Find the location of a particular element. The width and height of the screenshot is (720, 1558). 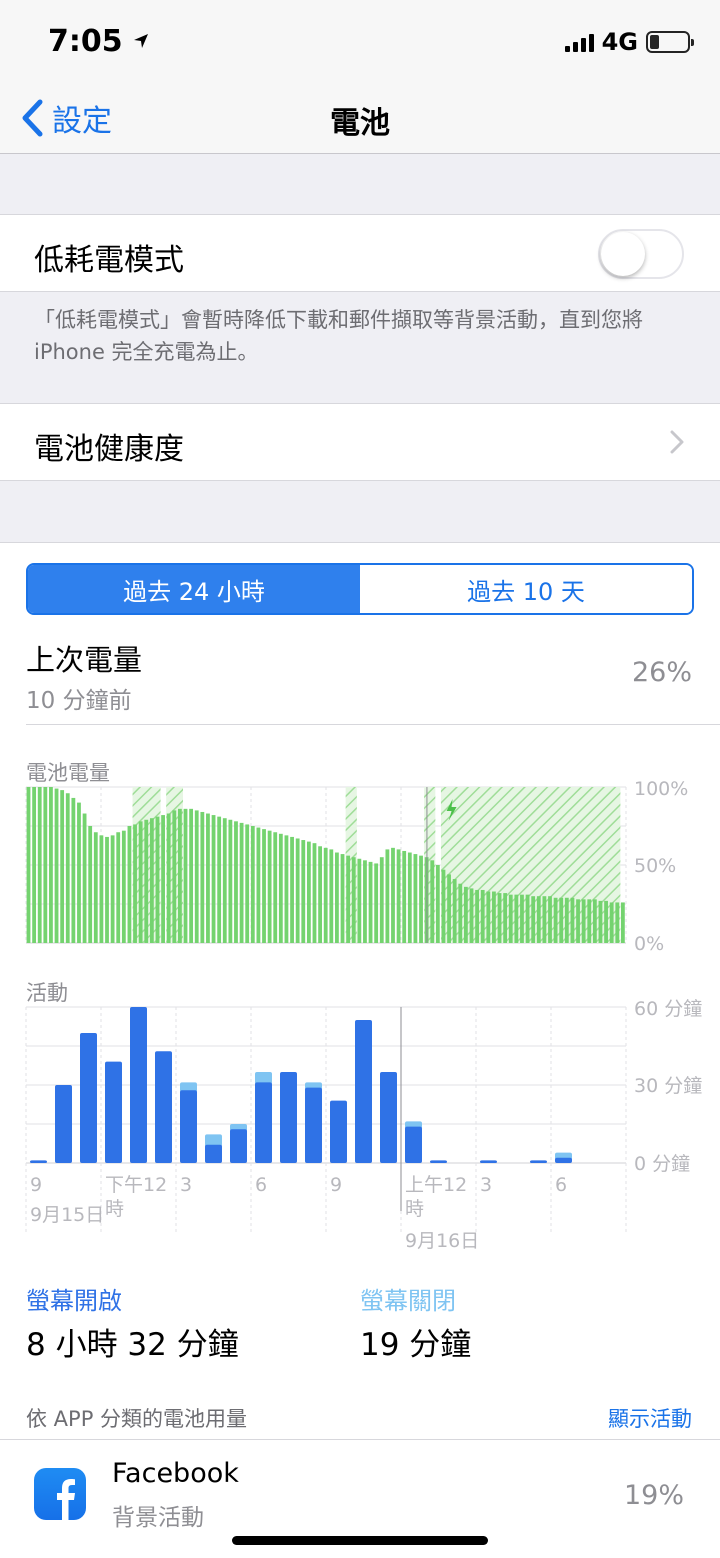

divider is located at coordinates (373, 724).